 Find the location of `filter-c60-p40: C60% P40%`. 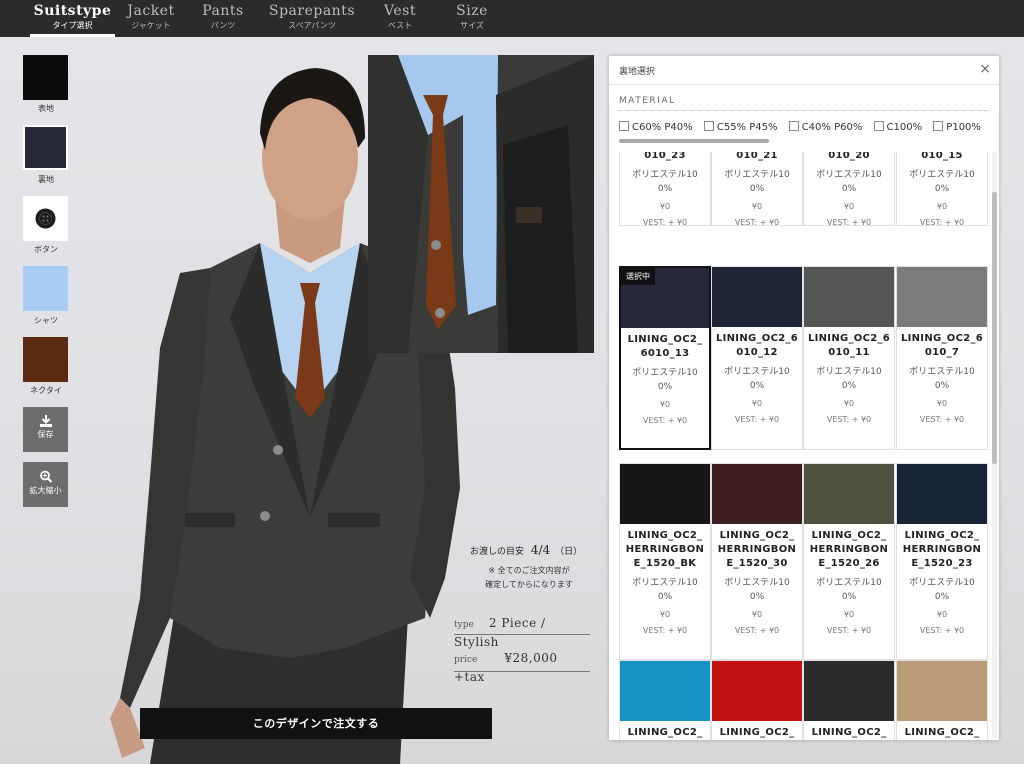

filter-c60-p40: C60% P40% is located at coordinates (656, 127).